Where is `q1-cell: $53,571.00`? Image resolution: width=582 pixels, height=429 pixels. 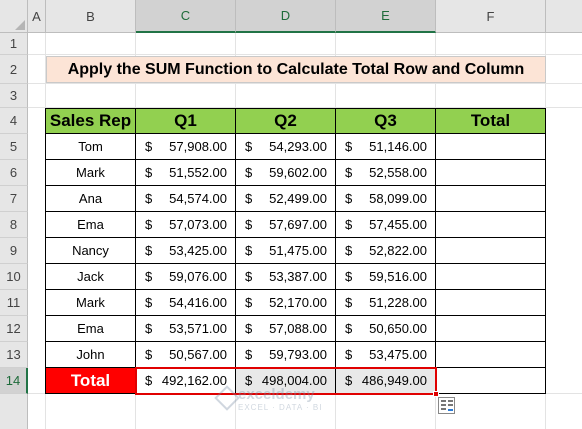
q1-cell: $53,571.00 is located at coordinates (186, 329).